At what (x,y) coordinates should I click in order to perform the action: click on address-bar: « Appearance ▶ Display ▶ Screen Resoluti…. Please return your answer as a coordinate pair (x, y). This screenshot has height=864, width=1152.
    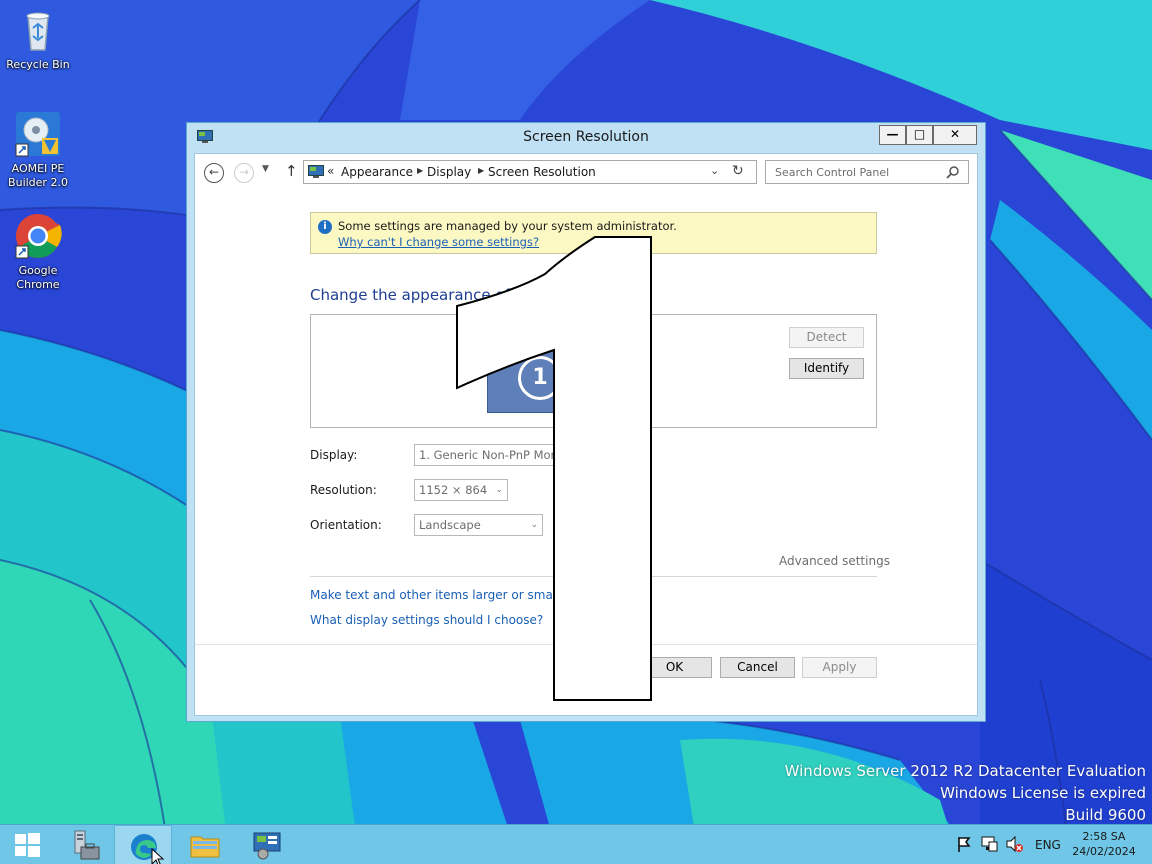
    Looking at the image, I should click on (530, 172).